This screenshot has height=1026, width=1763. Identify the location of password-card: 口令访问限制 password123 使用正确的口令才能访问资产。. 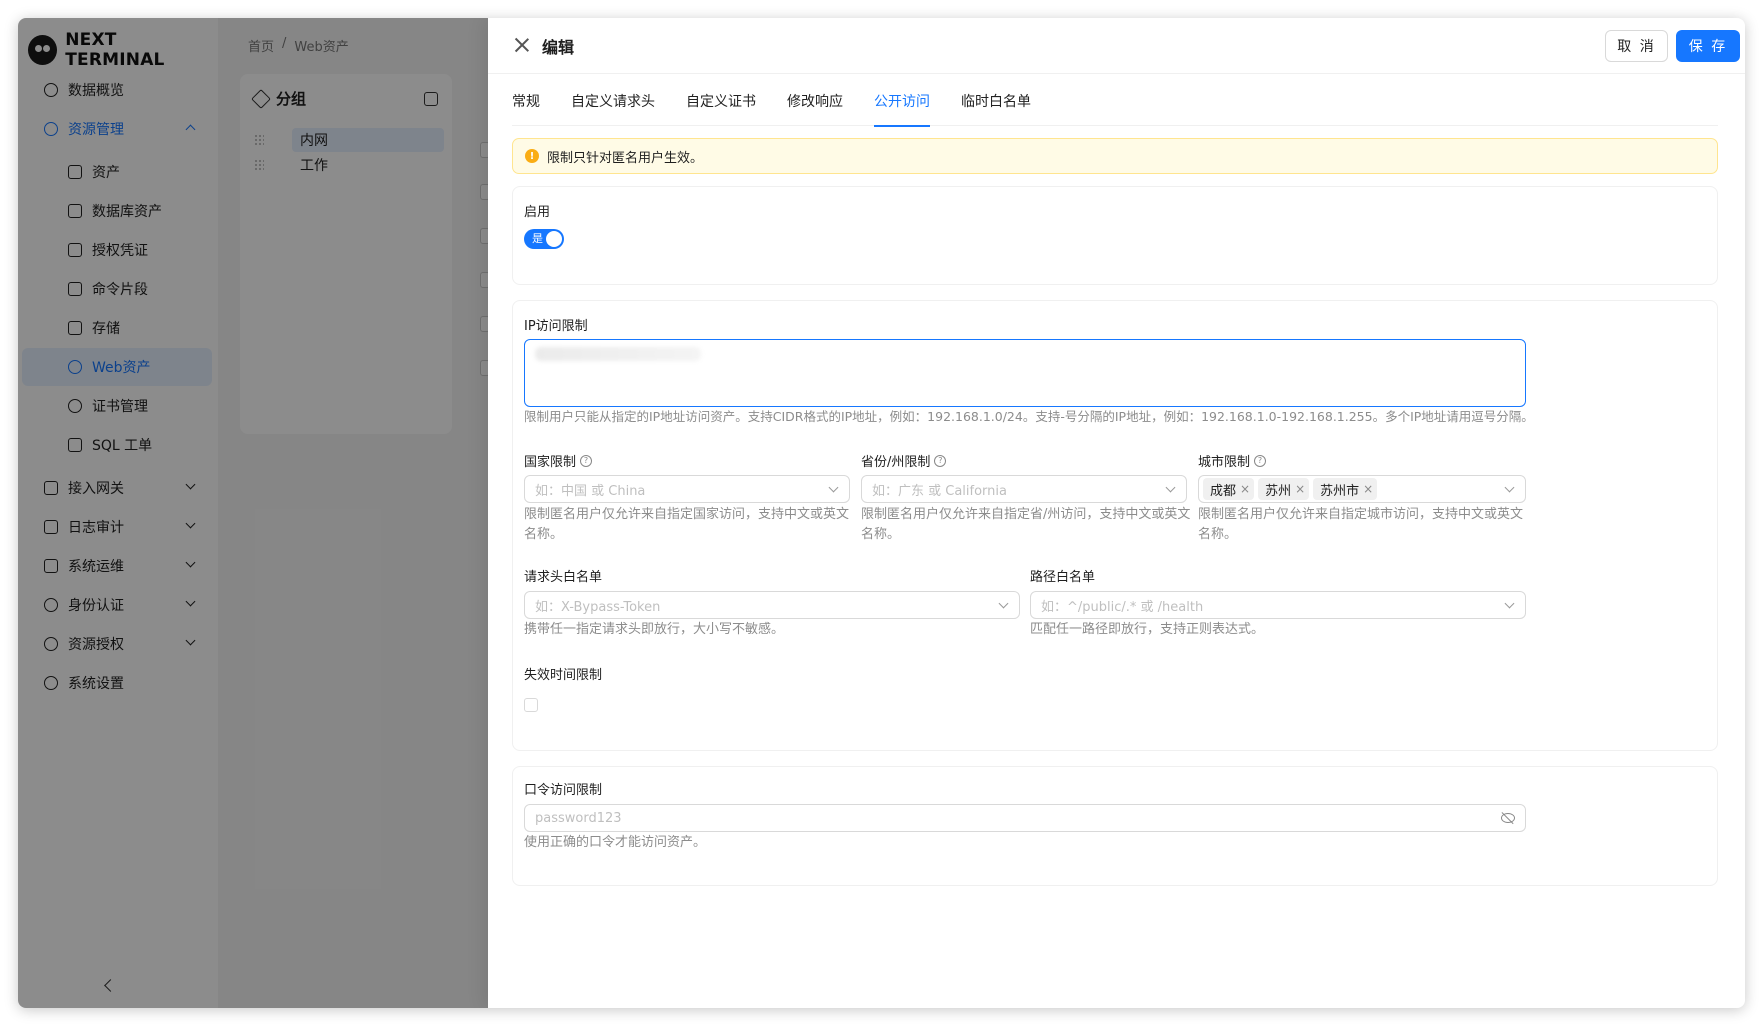
(1115, 826).